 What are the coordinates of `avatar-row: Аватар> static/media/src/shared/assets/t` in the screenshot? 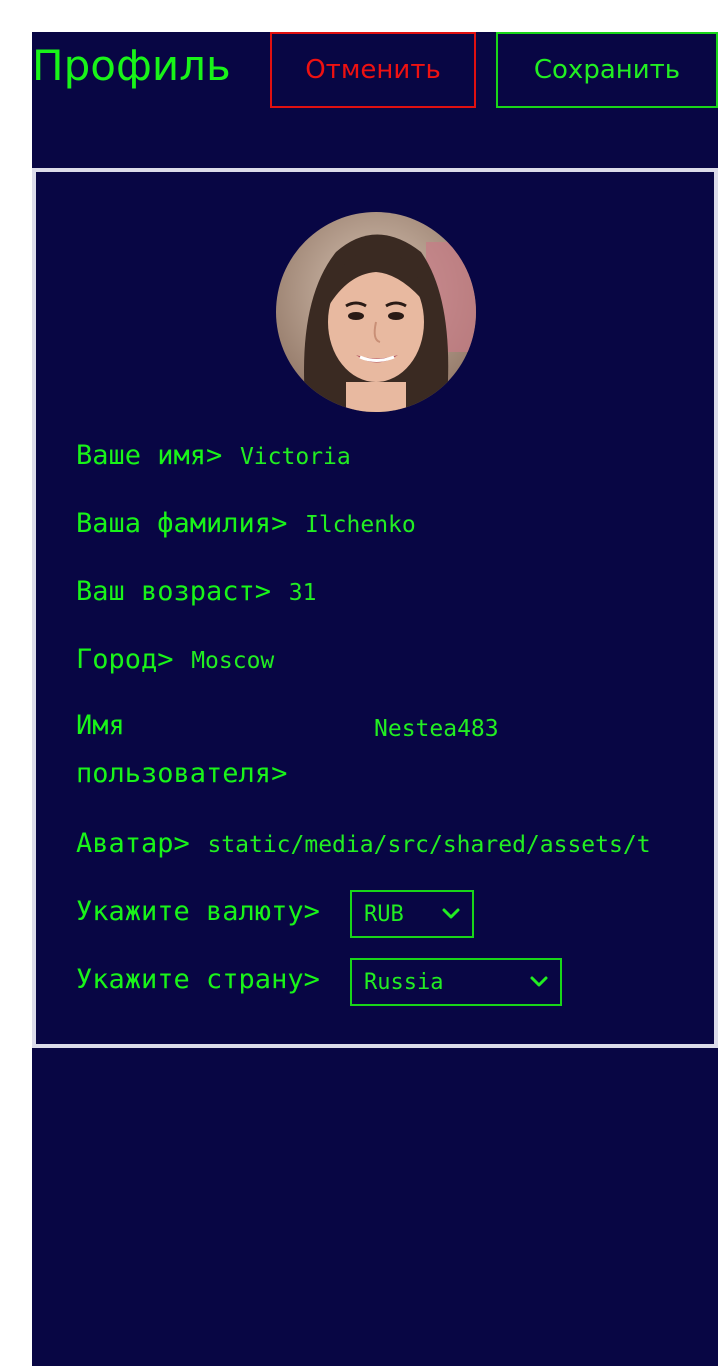 It's located at (397, 847).